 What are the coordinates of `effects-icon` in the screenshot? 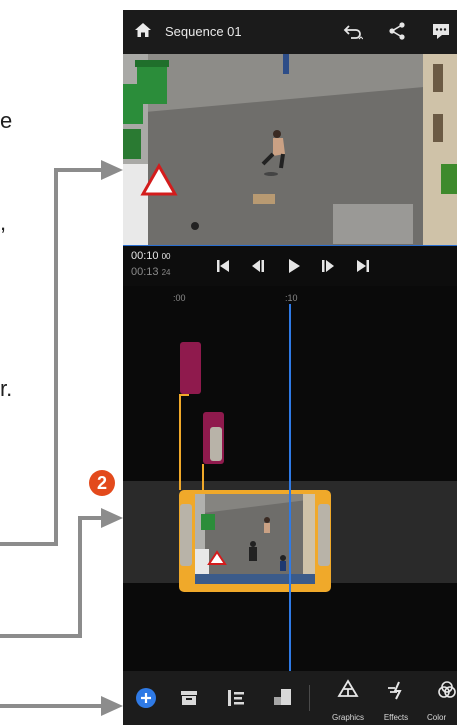 It's located at (396, 692).